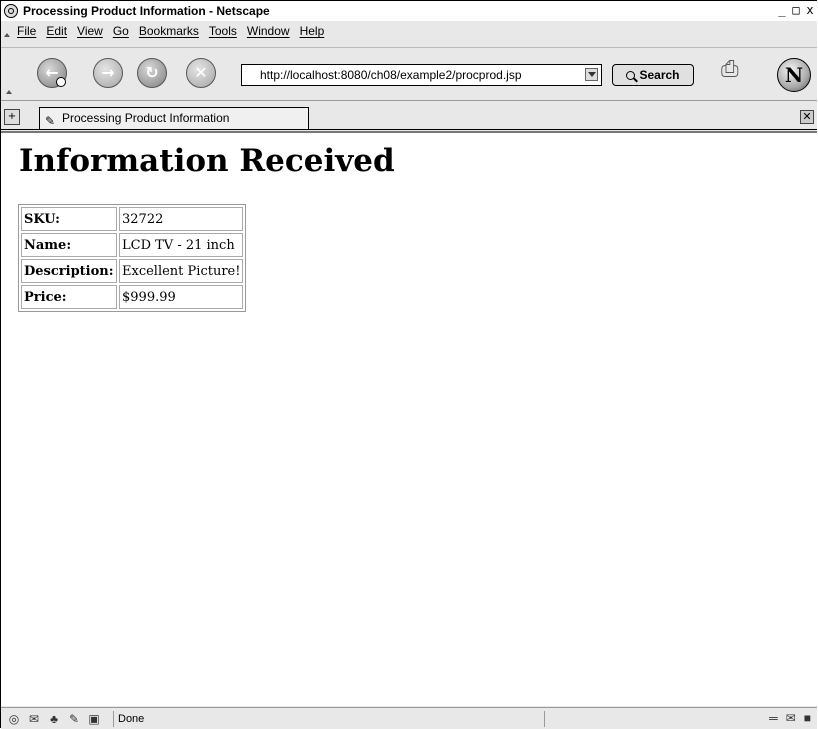 The height and width of the screenshot is (729, 818). Describe the element at coordinates (181, 297) in the screenshot. I see `price-value: $999.99` at that location.